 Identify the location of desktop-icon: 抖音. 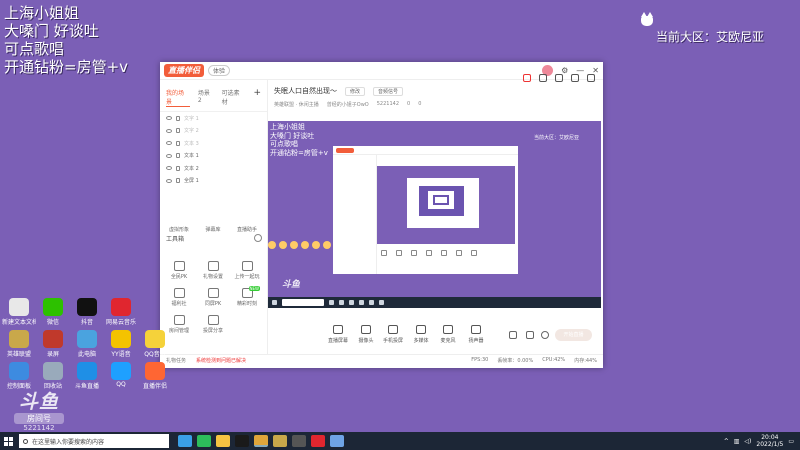
(87, 312).